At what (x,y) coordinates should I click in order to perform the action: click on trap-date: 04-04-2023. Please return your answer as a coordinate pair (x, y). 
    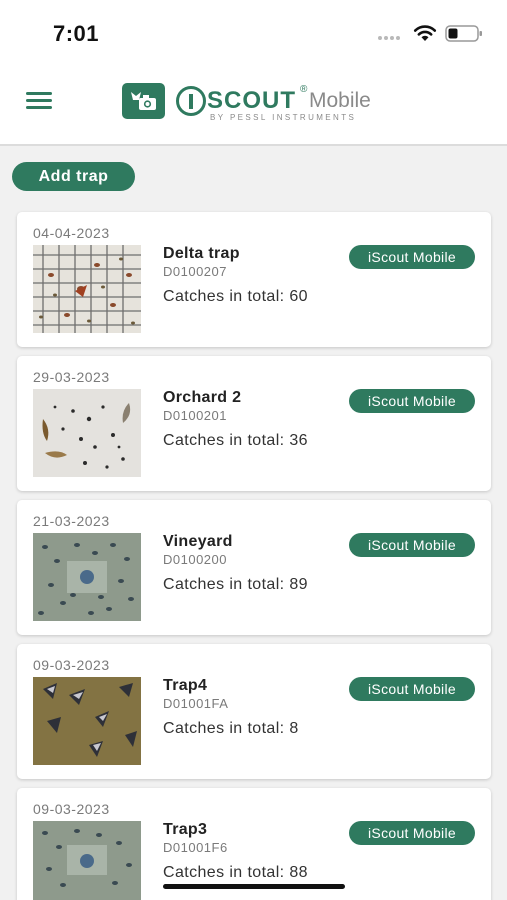
    Looking at the image, I should click on (71, 233).